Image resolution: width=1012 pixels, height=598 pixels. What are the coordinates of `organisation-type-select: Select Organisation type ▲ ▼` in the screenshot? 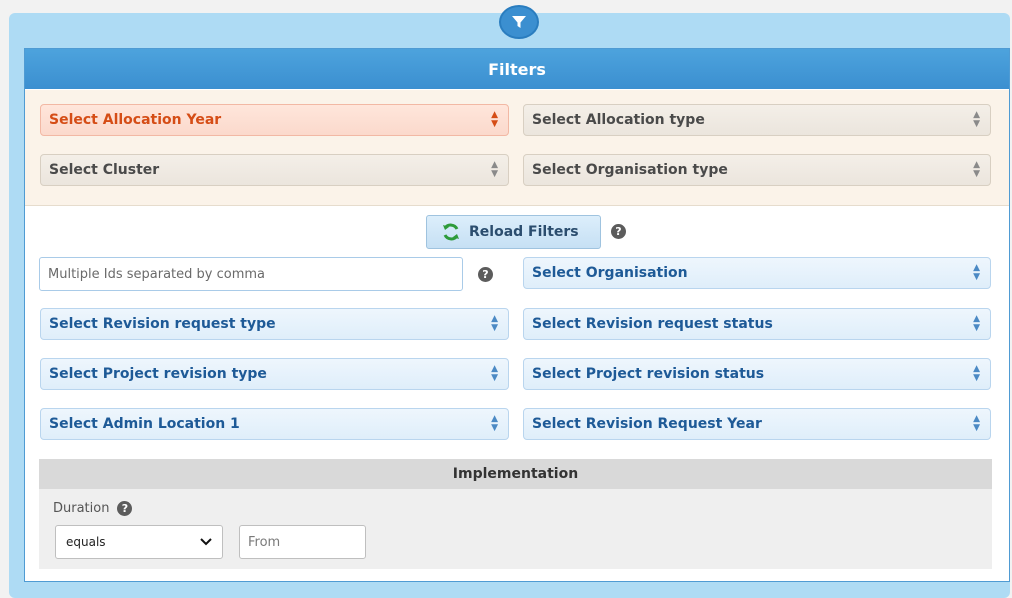 It's located at (757, 170).